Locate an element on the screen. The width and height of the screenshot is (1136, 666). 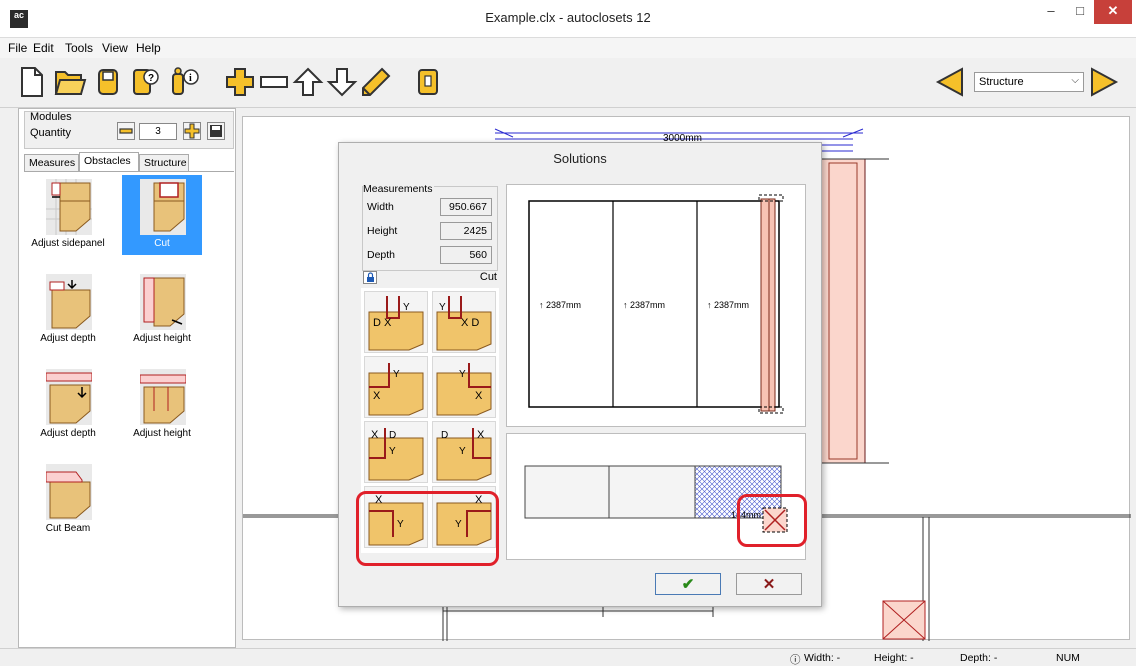
height-label: Height is located at coordinates (382, 231).